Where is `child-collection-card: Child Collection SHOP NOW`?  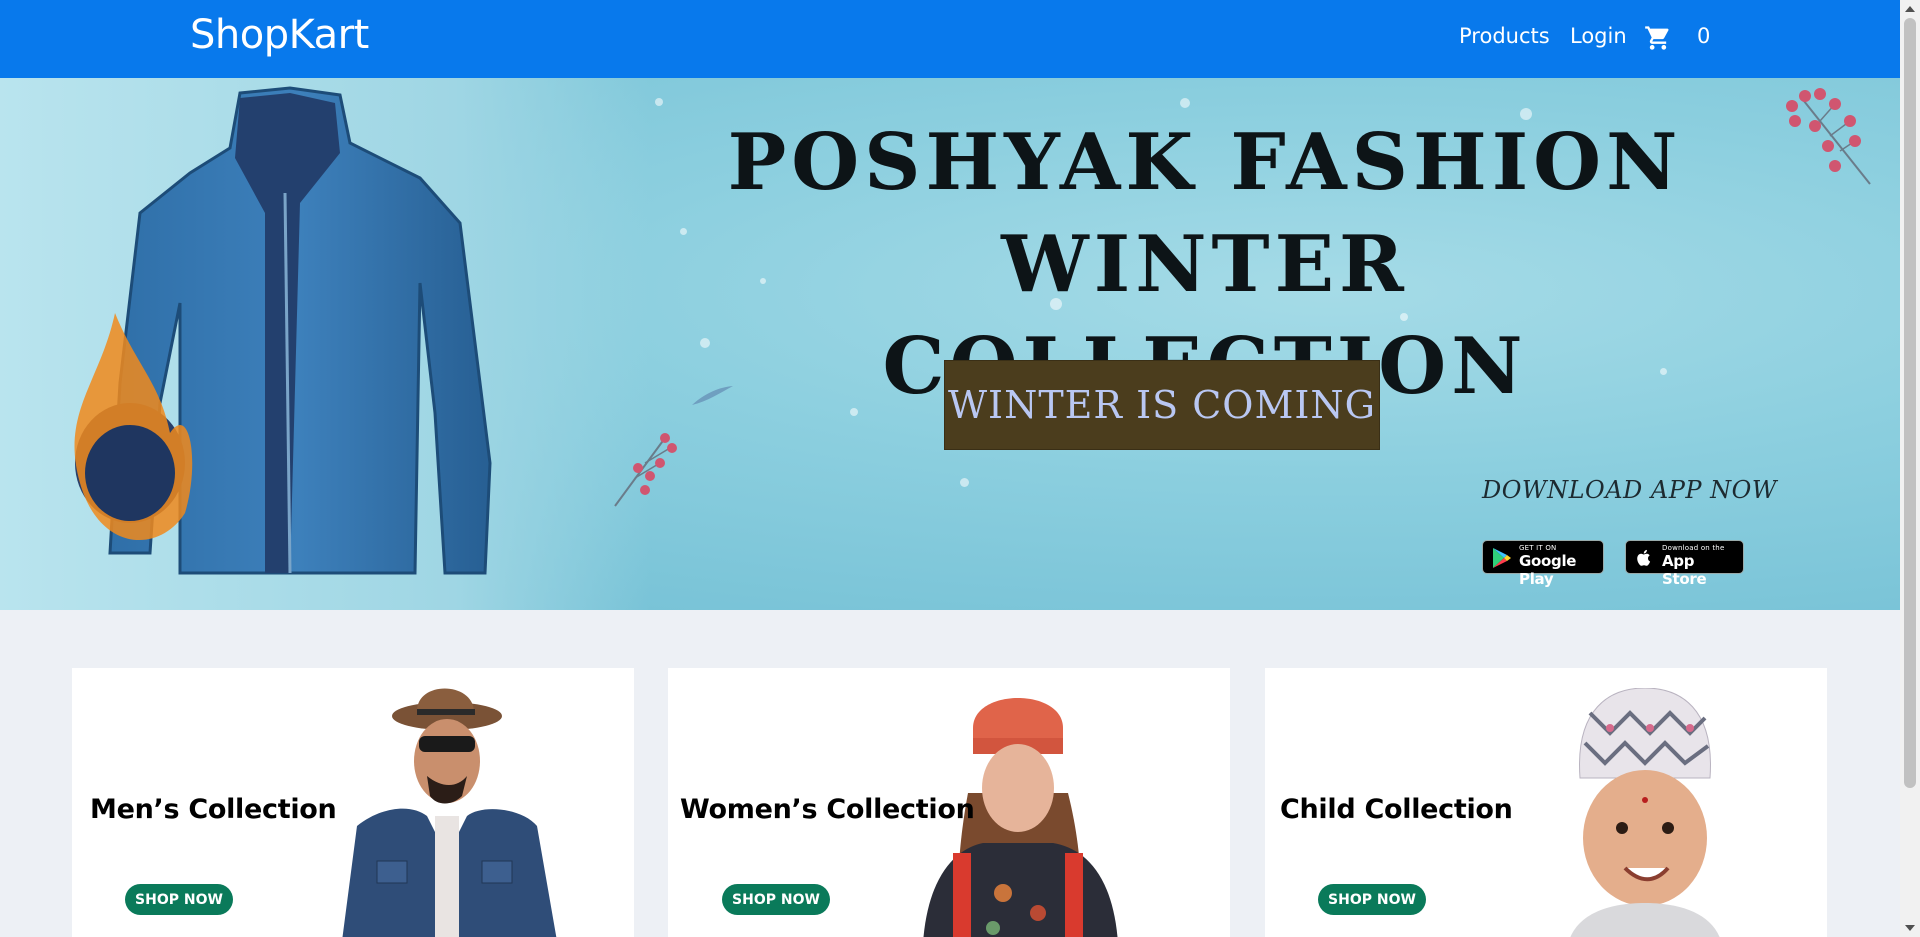 child-collection-card: Child Collection SHOP NOW is located at coordinates (1546, 802).